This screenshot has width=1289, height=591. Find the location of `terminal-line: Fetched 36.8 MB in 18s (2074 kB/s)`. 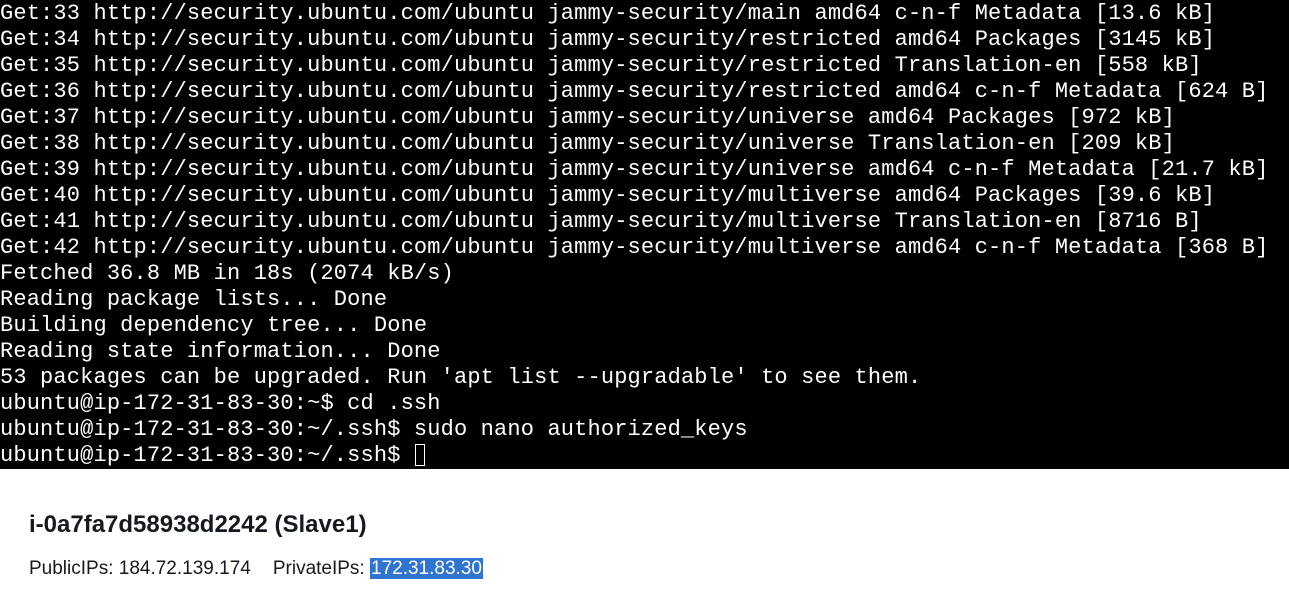

terminal-line: Fetched 36.8 MB in 18s (2074 kB/s) is located at coordinates (227, 273).